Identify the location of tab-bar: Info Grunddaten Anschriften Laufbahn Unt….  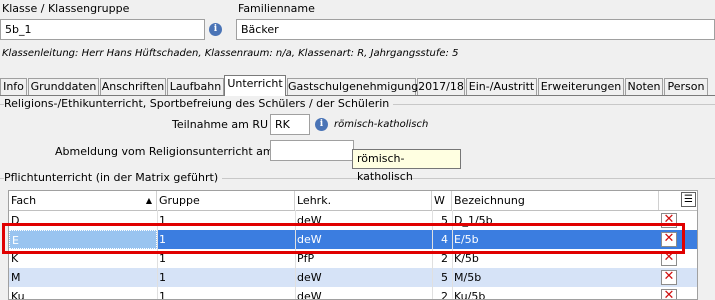
(357, 85).